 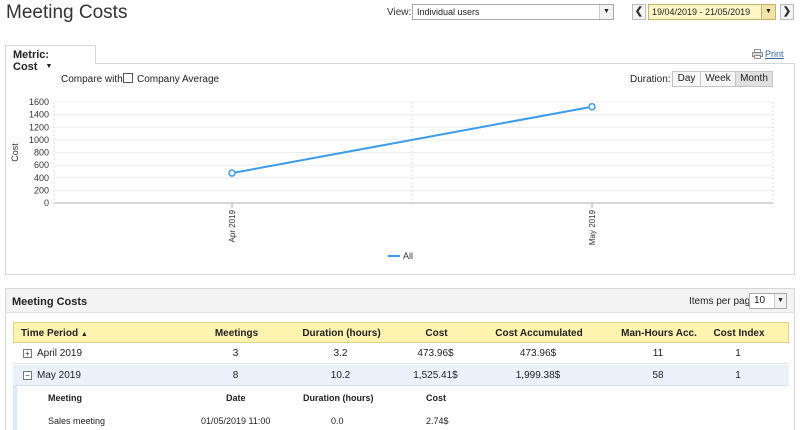 What do you see at coordinates (41, 153) in the screenshot?
I see `y-tick-label: 800` at bounding box center [41, 153].